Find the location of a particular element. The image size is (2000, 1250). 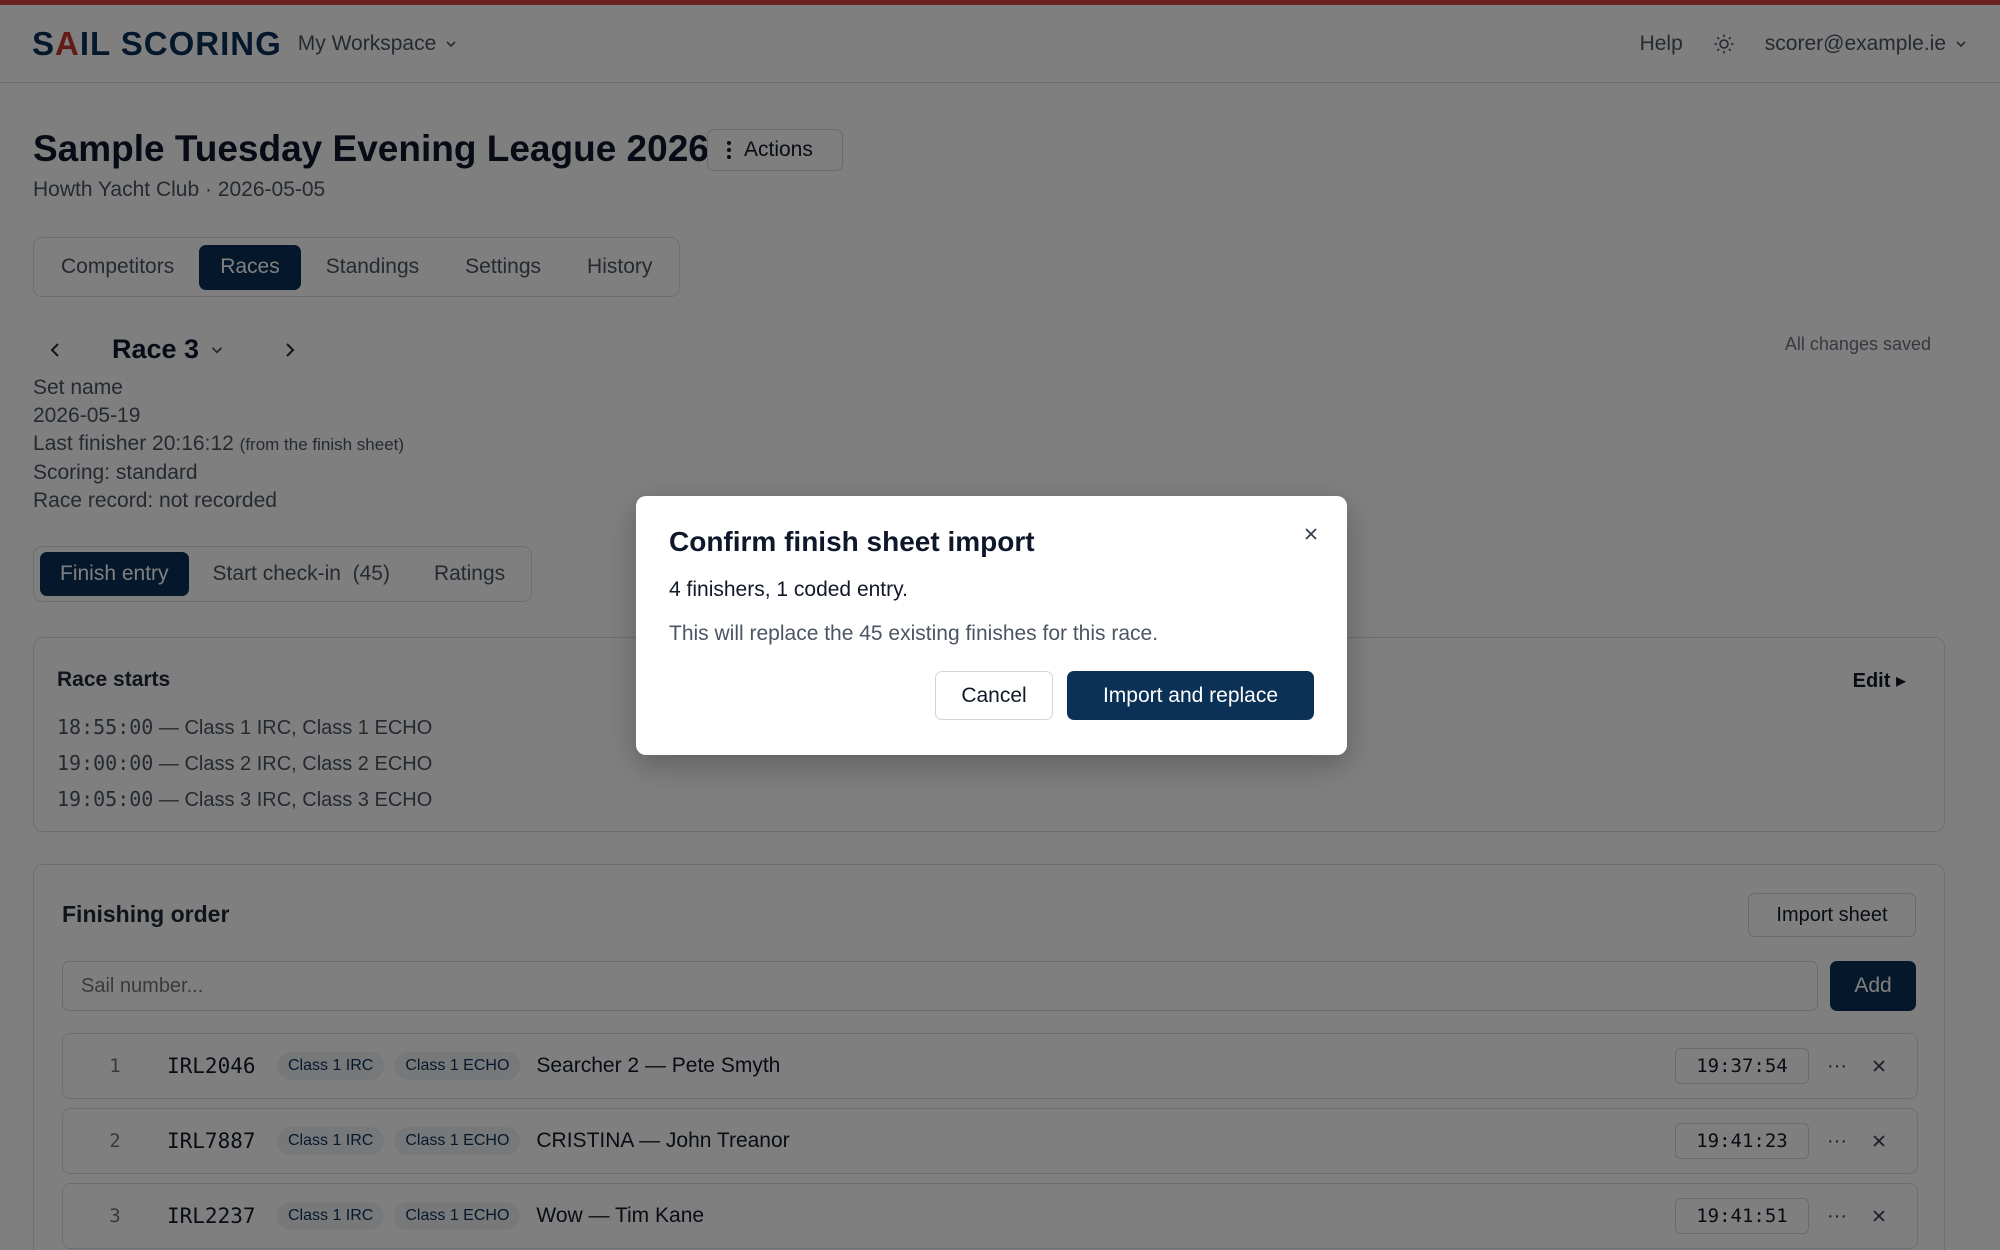

close-icon is located at coordinates (1311, 534).